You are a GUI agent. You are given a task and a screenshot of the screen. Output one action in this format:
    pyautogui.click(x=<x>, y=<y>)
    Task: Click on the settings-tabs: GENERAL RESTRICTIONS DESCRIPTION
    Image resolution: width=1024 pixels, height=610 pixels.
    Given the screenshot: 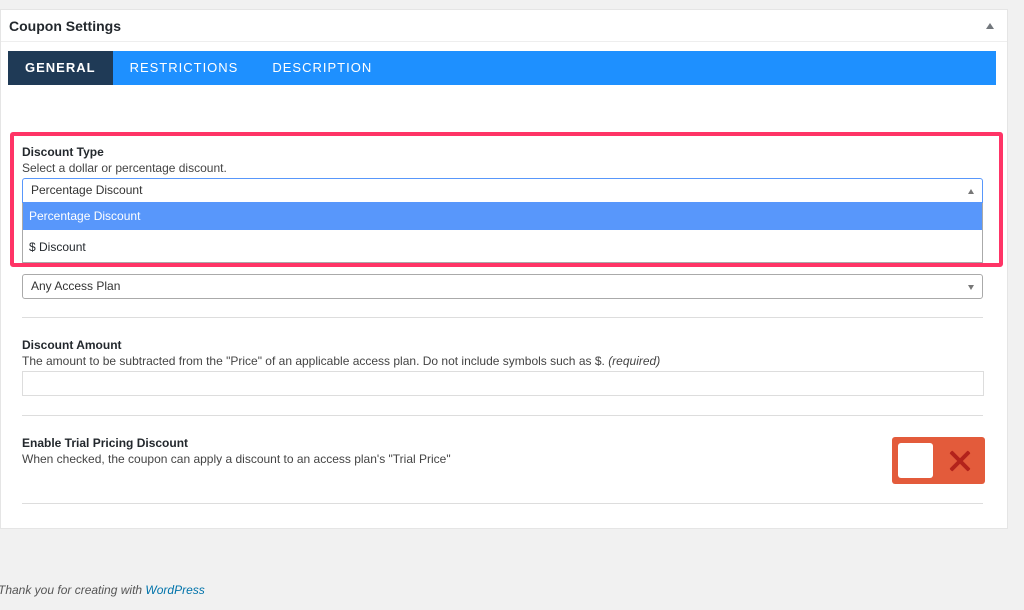 What is the action you would take?
    pyautogui.click(x=502, y=68)
    